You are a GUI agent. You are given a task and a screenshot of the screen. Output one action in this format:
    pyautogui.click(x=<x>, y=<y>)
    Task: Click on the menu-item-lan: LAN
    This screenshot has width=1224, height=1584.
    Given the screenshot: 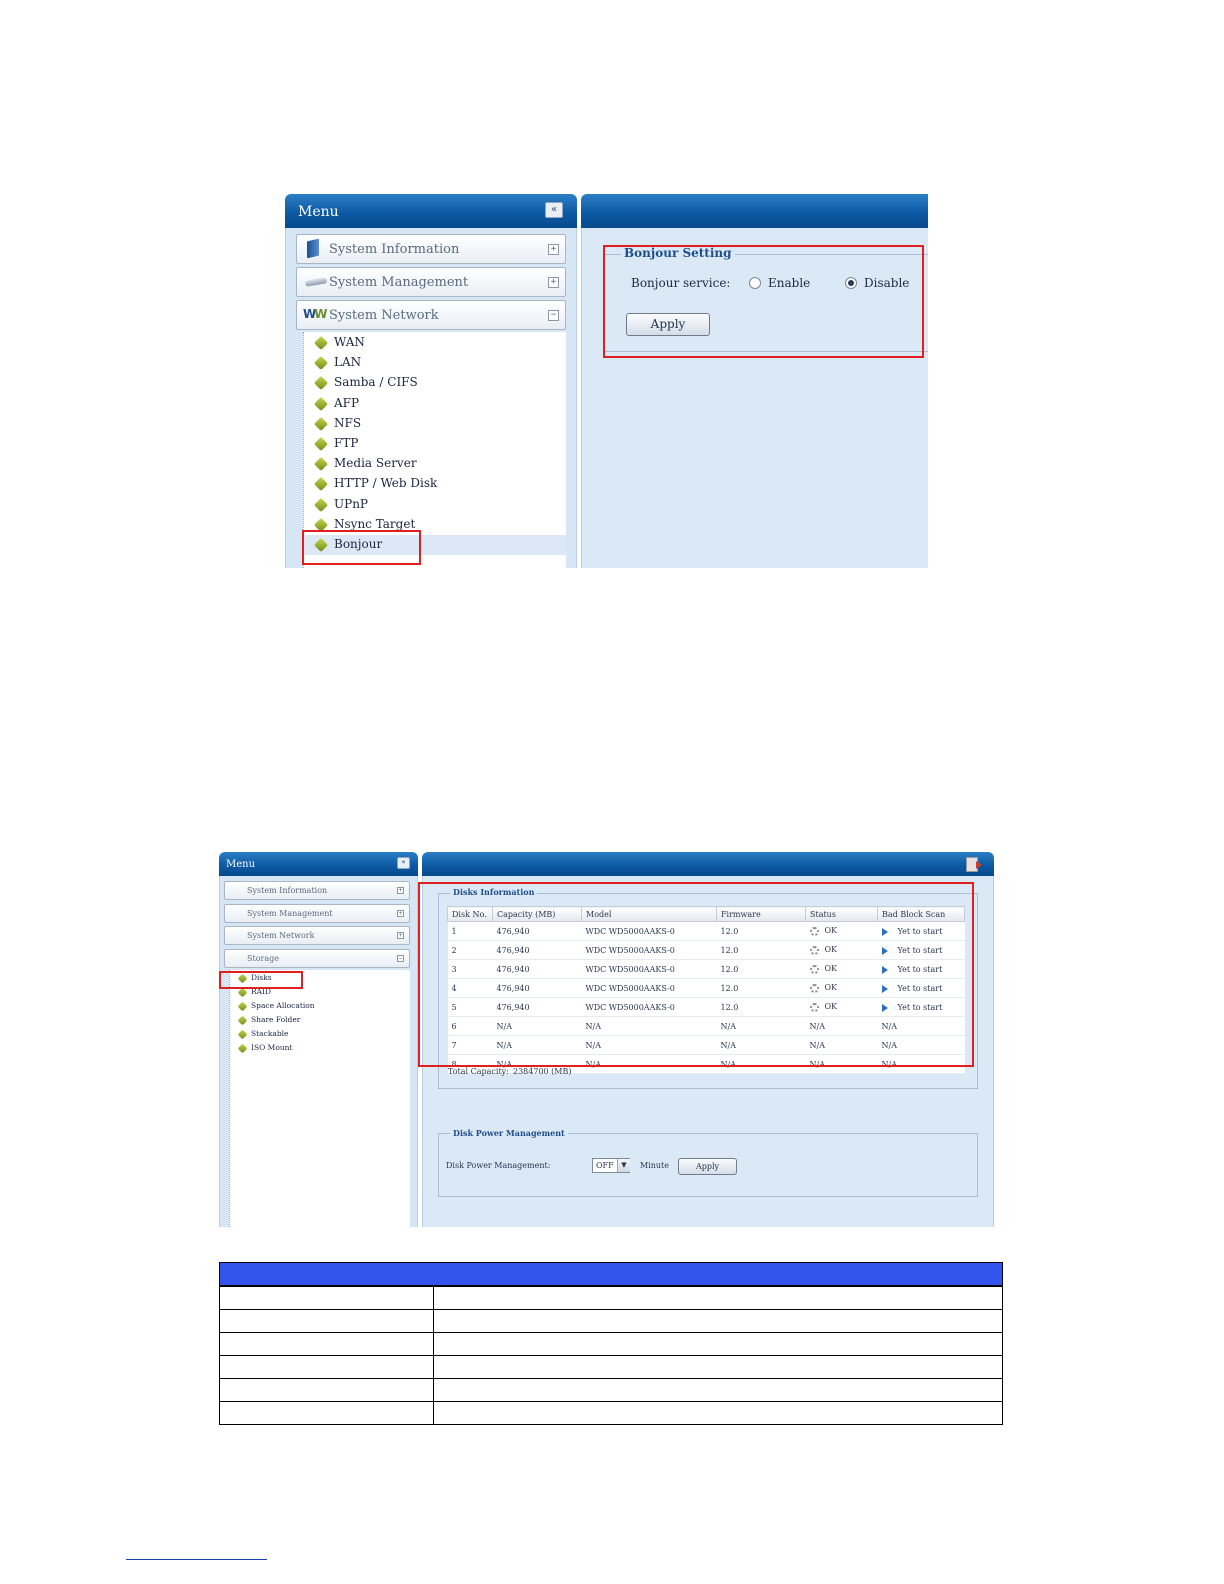 What is the action you would take?
    pyautogui.click(x=347, y=362)
    